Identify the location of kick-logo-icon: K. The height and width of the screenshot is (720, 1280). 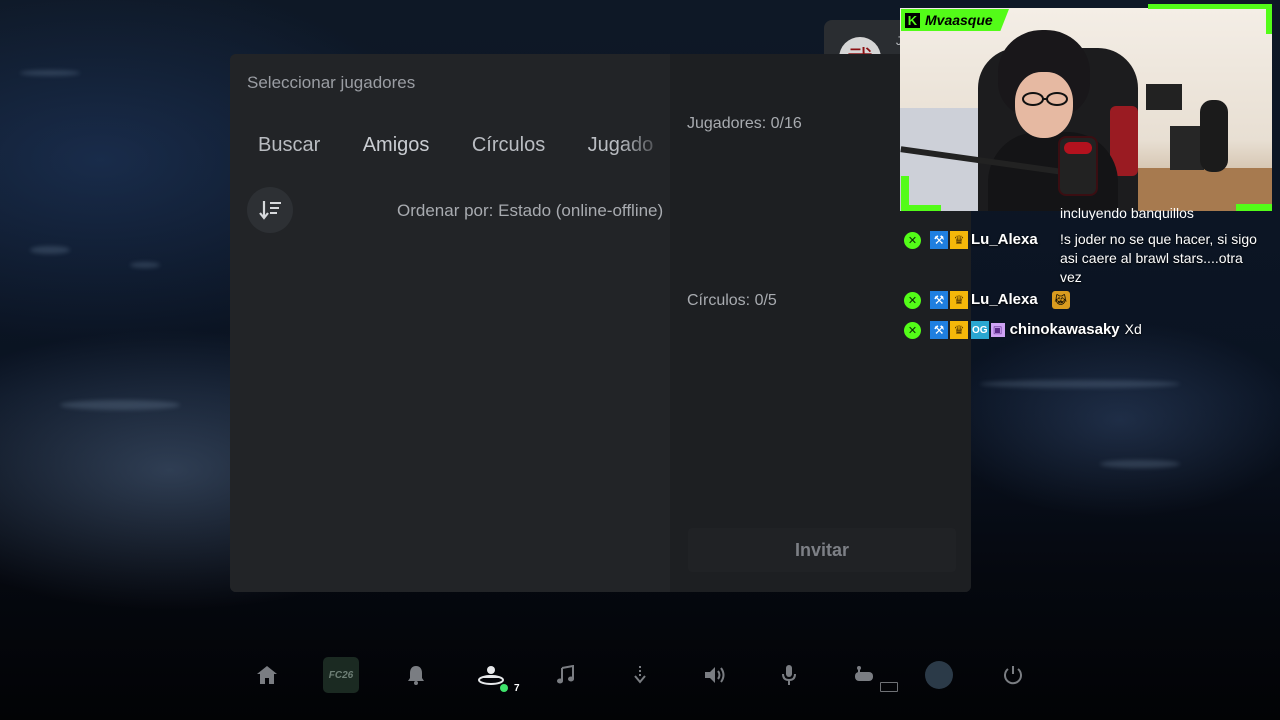
(912, 20).